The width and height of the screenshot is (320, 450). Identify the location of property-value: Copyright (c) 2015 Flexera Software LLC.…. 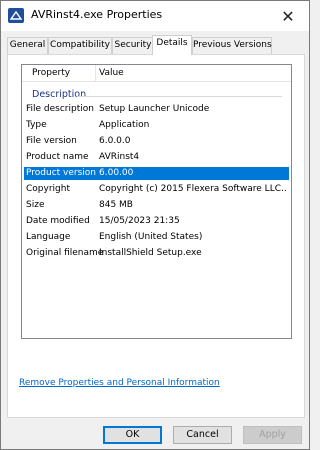
(193, 189).